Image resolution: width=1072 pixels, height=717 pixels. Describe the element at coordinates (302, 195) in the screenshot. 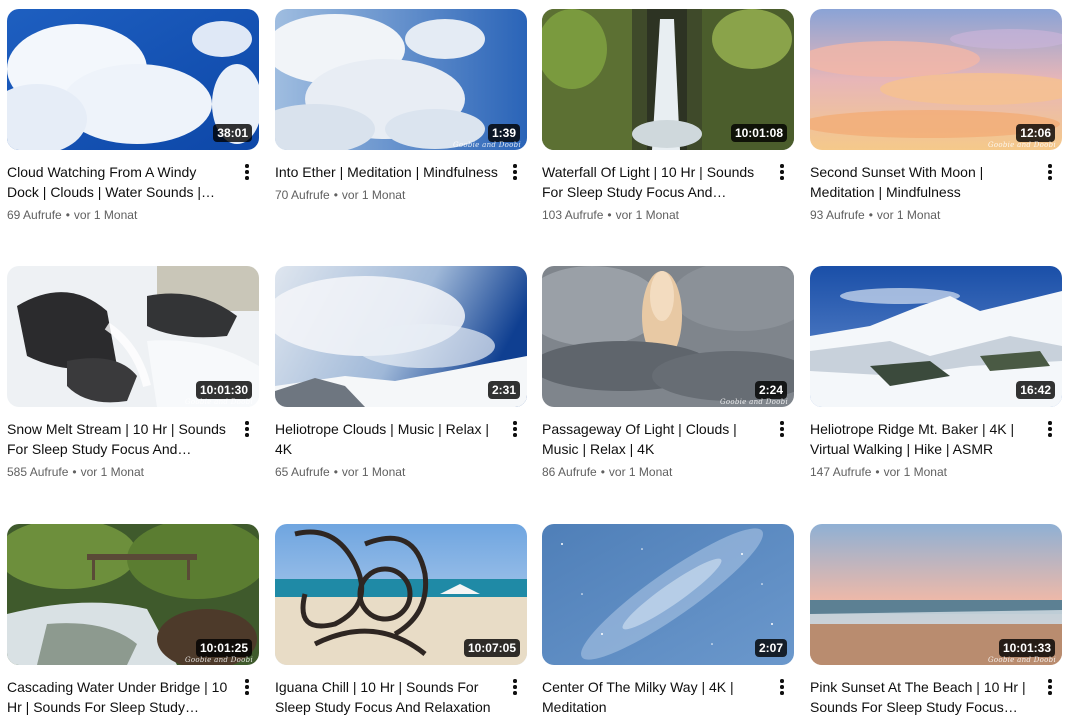

I see `view-count: 70 Aufrufe` at that location.